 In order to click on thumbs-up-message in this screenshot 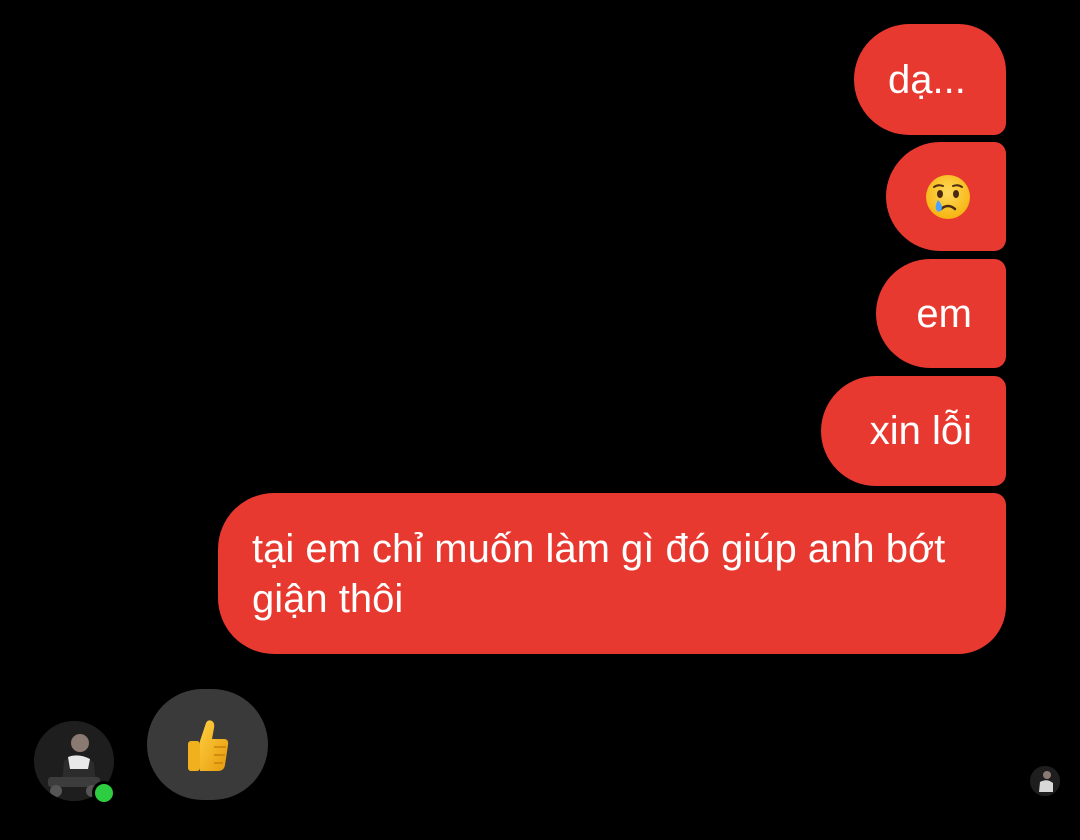, I will do `click(207, 744)`.